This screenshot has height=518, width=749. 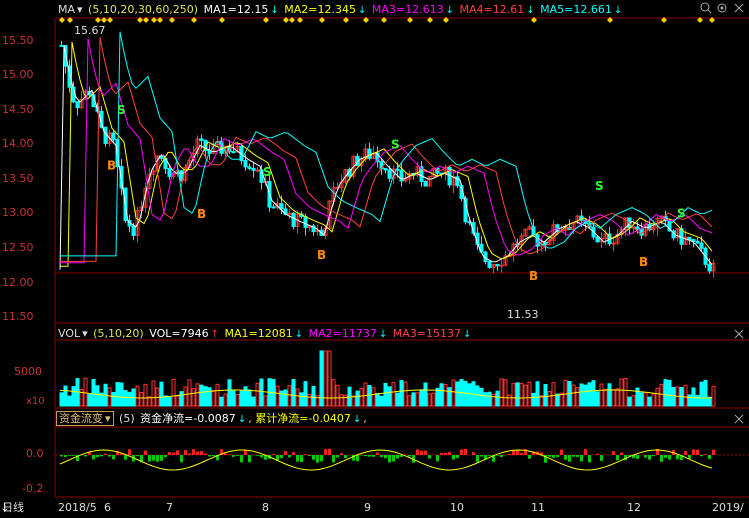 What do you see at coordinates (211, 419) in the screenshot?
I see `flow-indicator-header: 资金流变 ▾ (5) 资金净流=-0.0087 ↓, 累计净流=-0.0407 ↓,` at bounding box center [211, 419].